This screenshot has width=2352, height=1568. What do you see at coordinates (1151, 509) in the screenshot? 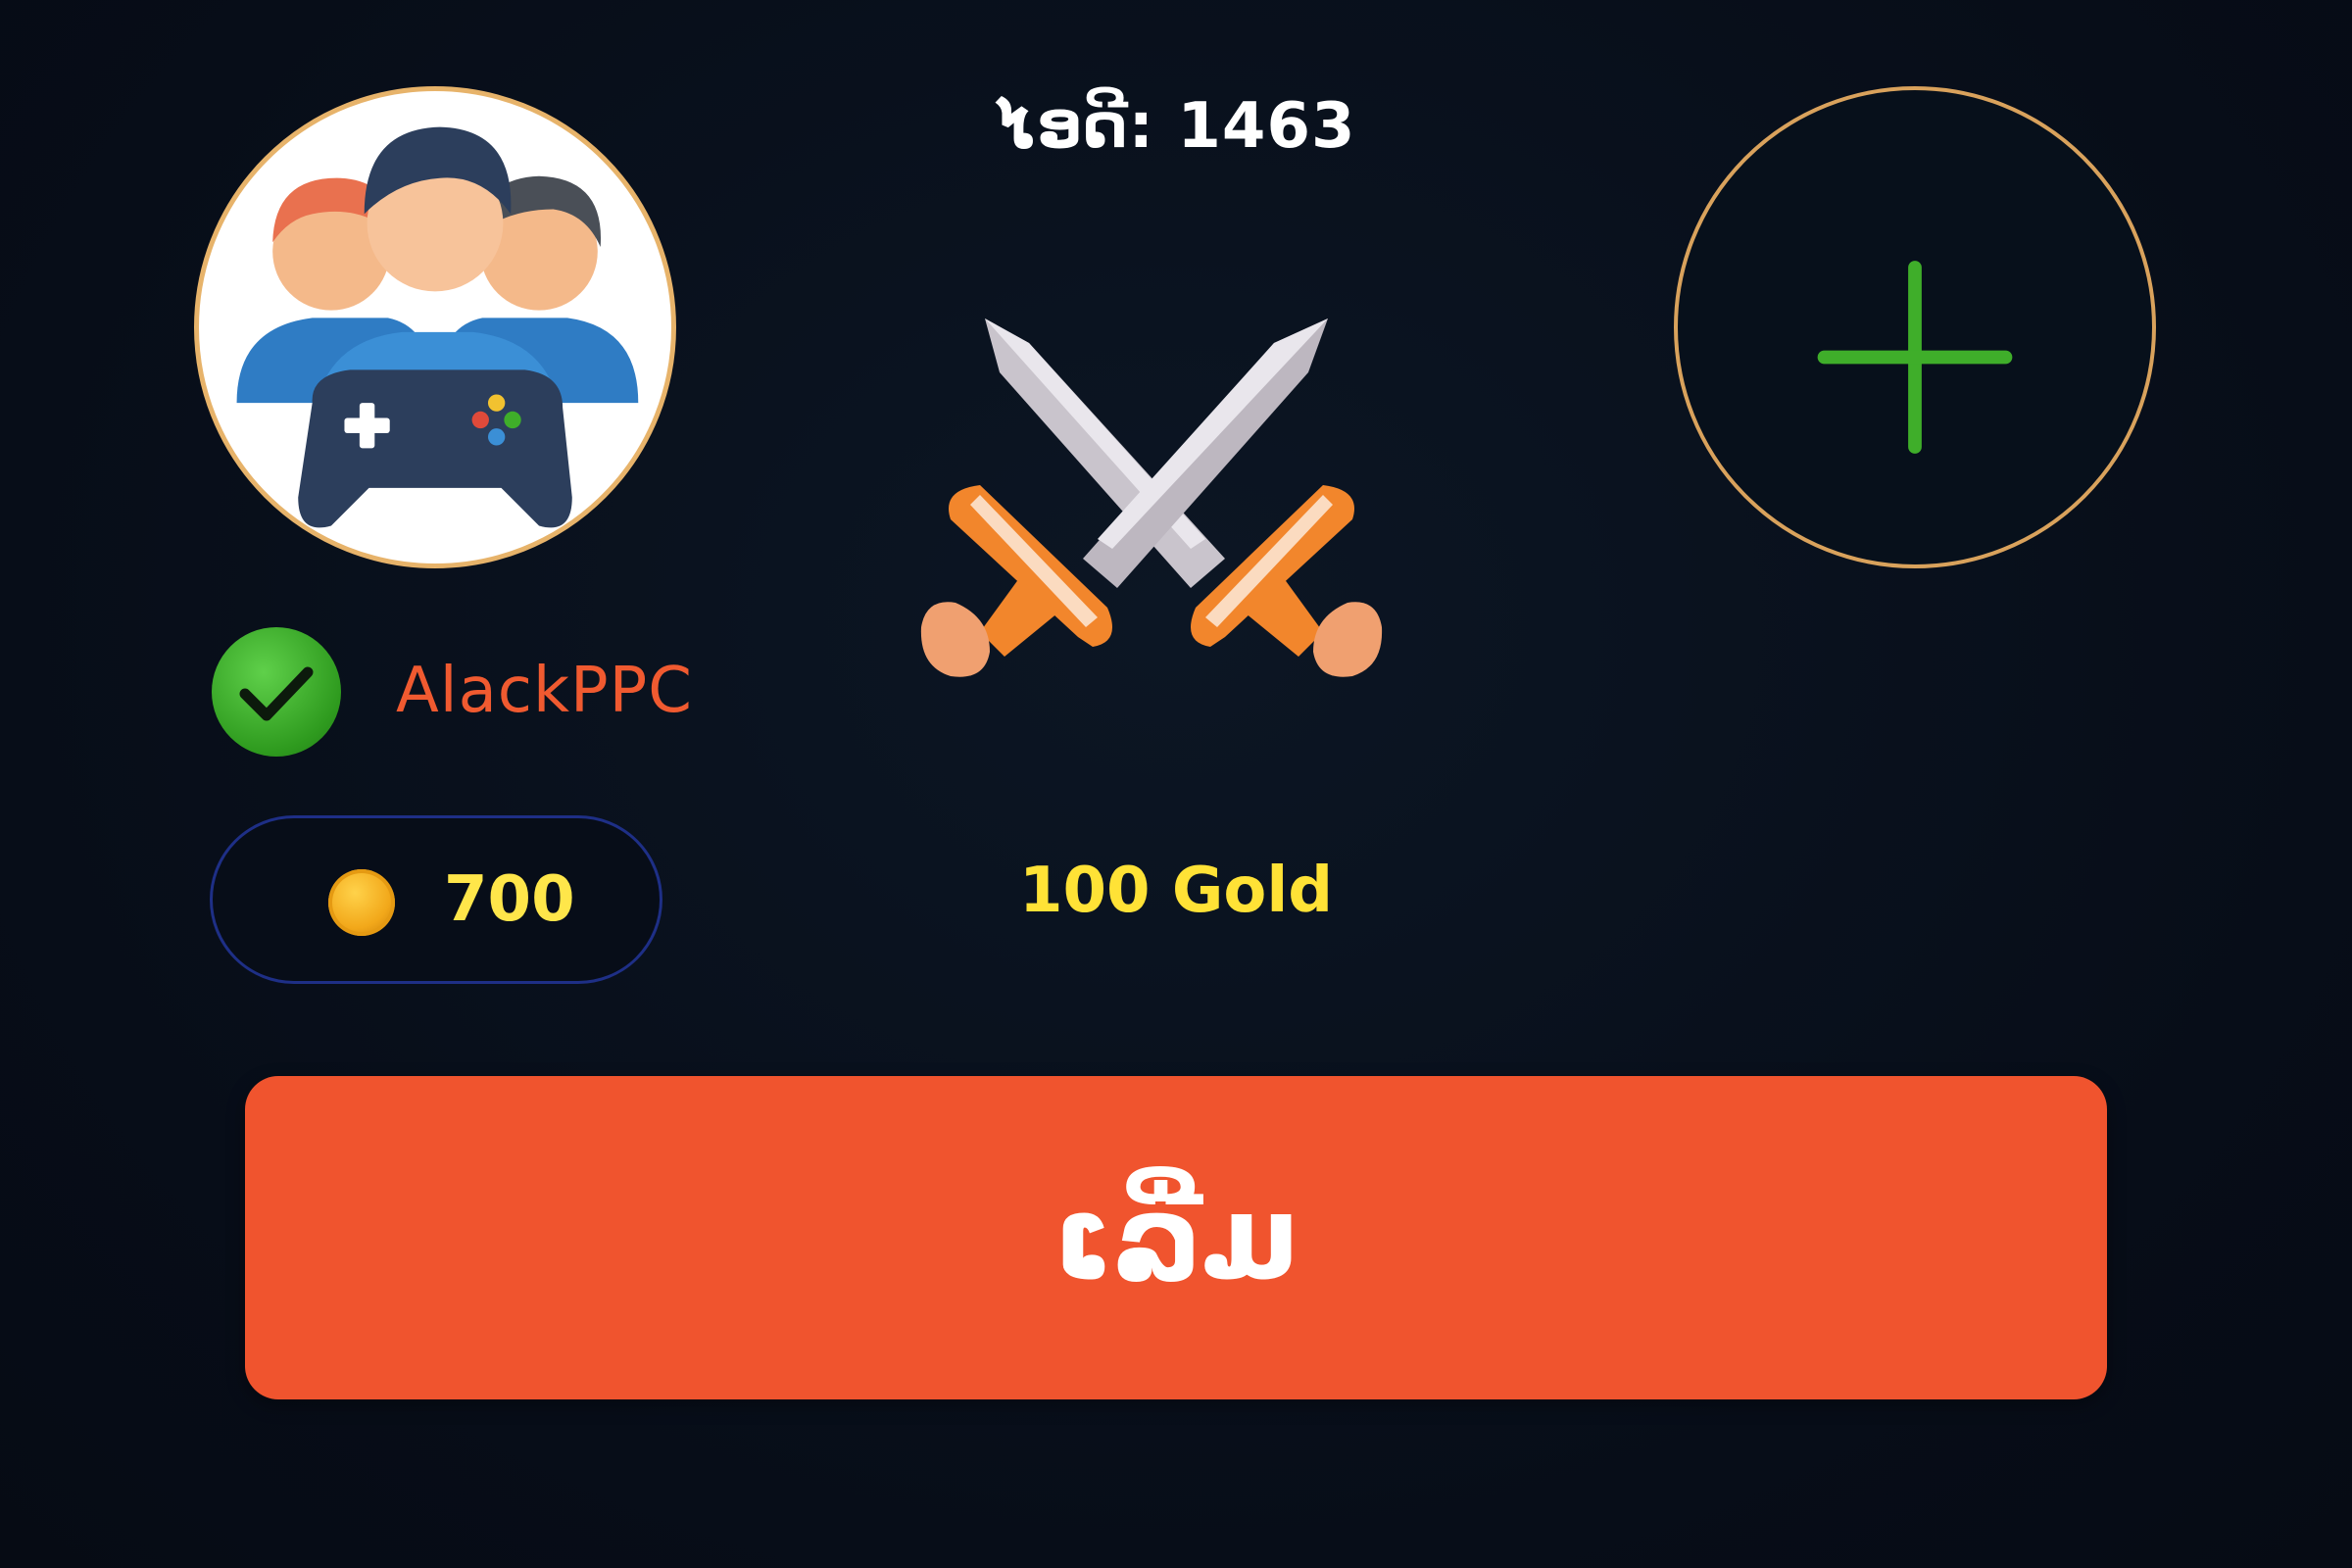
I see `crossed-swords-icon` at bounding box center [1151, 509].